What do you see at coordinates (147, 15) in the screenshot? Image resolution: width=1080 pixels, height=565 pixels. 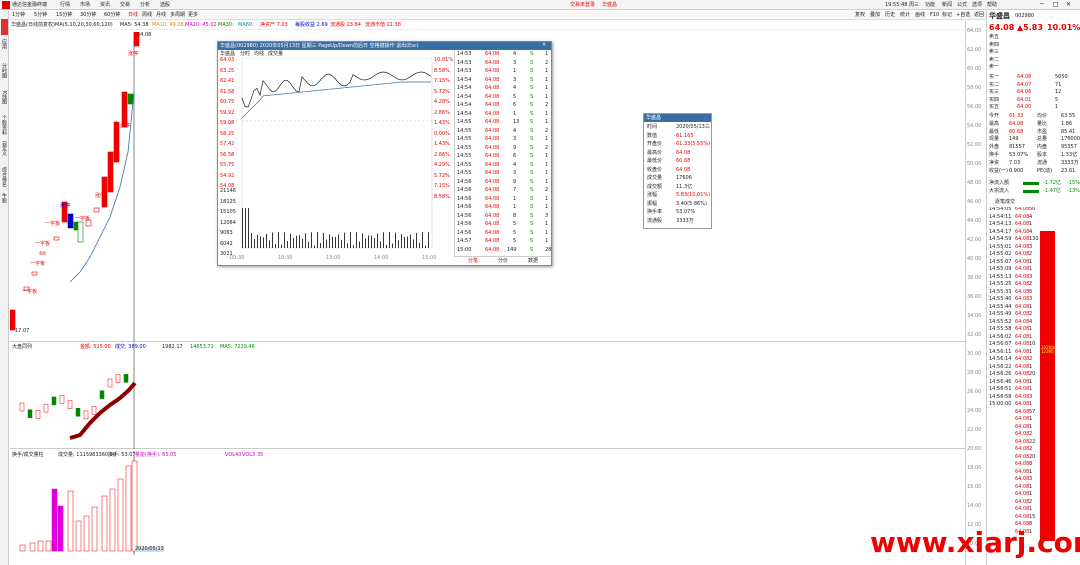 I see `period-weekly: 周线` at bounding box center [147, 15].